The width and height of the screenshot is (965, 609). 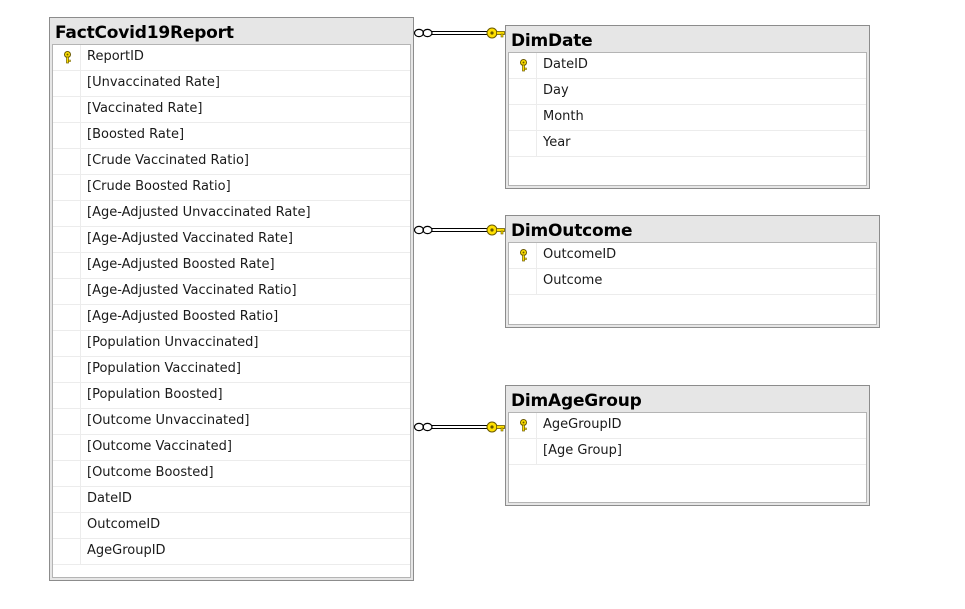 What do you see at coordinates (552, 41) in the screenshot?
I see `table-title: DimDate` at bounding box center [552, 41].